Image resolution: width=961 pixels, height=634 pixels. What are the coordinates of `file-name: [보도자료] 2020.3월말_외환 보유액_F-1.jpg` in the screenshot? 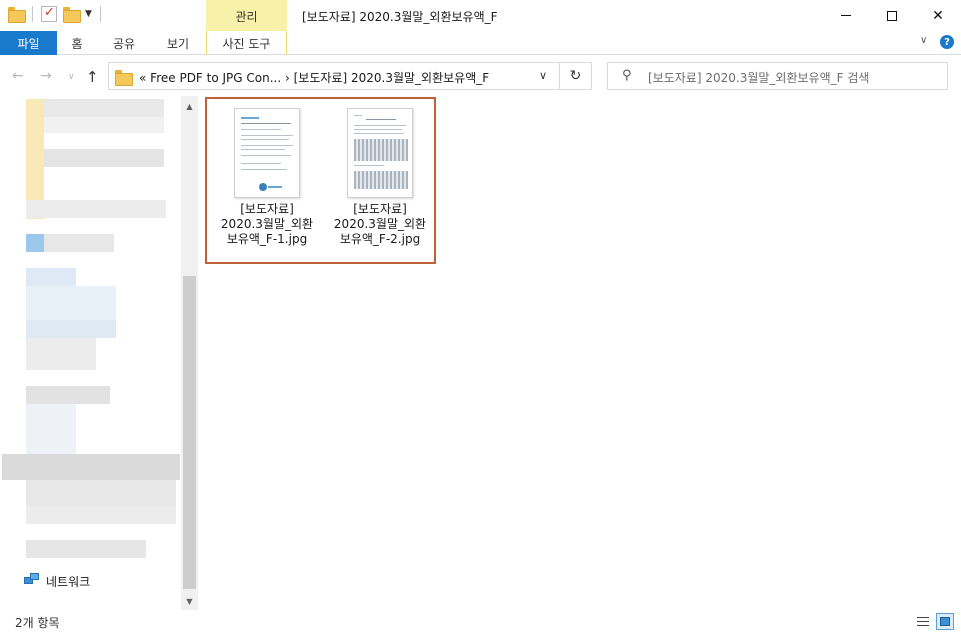 It's located at (267, 224).